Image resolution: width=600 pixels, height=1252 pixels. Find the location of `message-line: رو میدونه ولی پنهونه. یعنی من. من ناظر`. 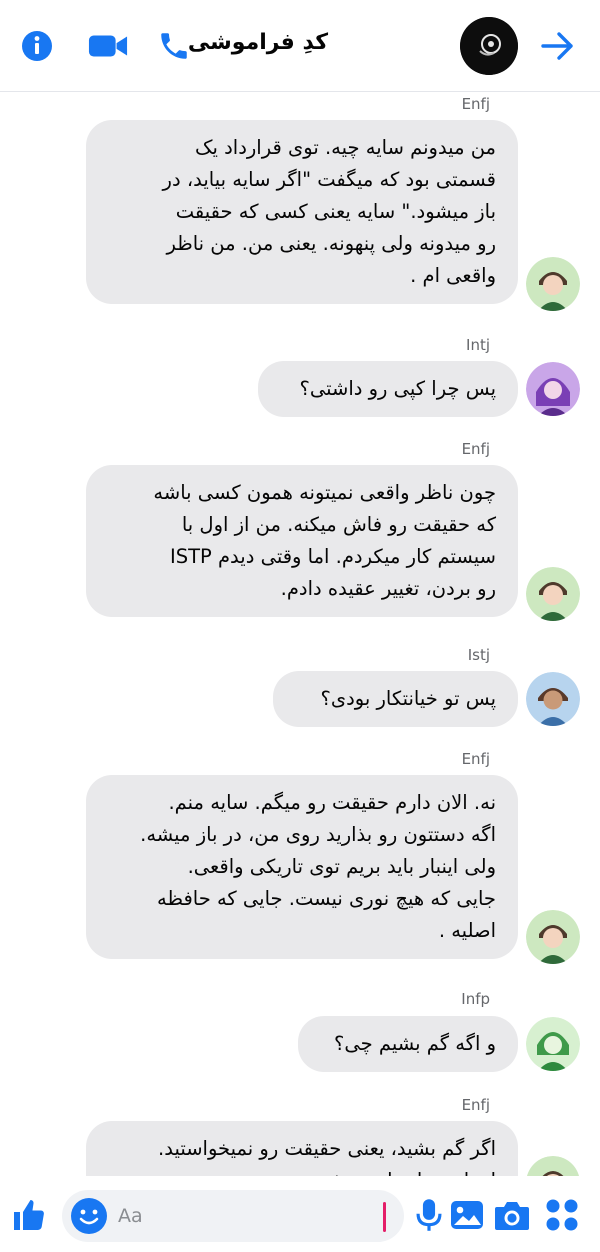

message-line: رو میدونه ولی پنهونه. یعنی من. من ناظر is located at coordinates (331, 243).